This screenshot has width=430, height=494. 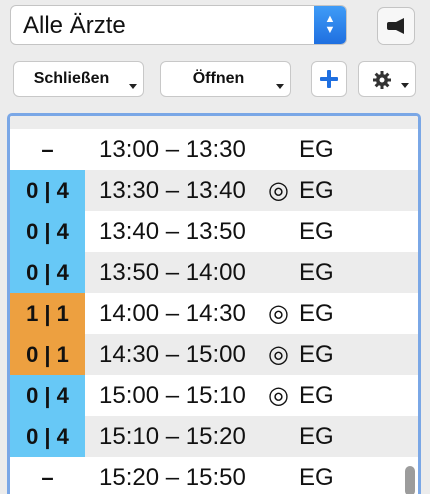 What do you see at coordinates (74, 25) in the screenshot?
I see `doctor-select-value: Alle Ärzte` at bounding box center [74, 25].